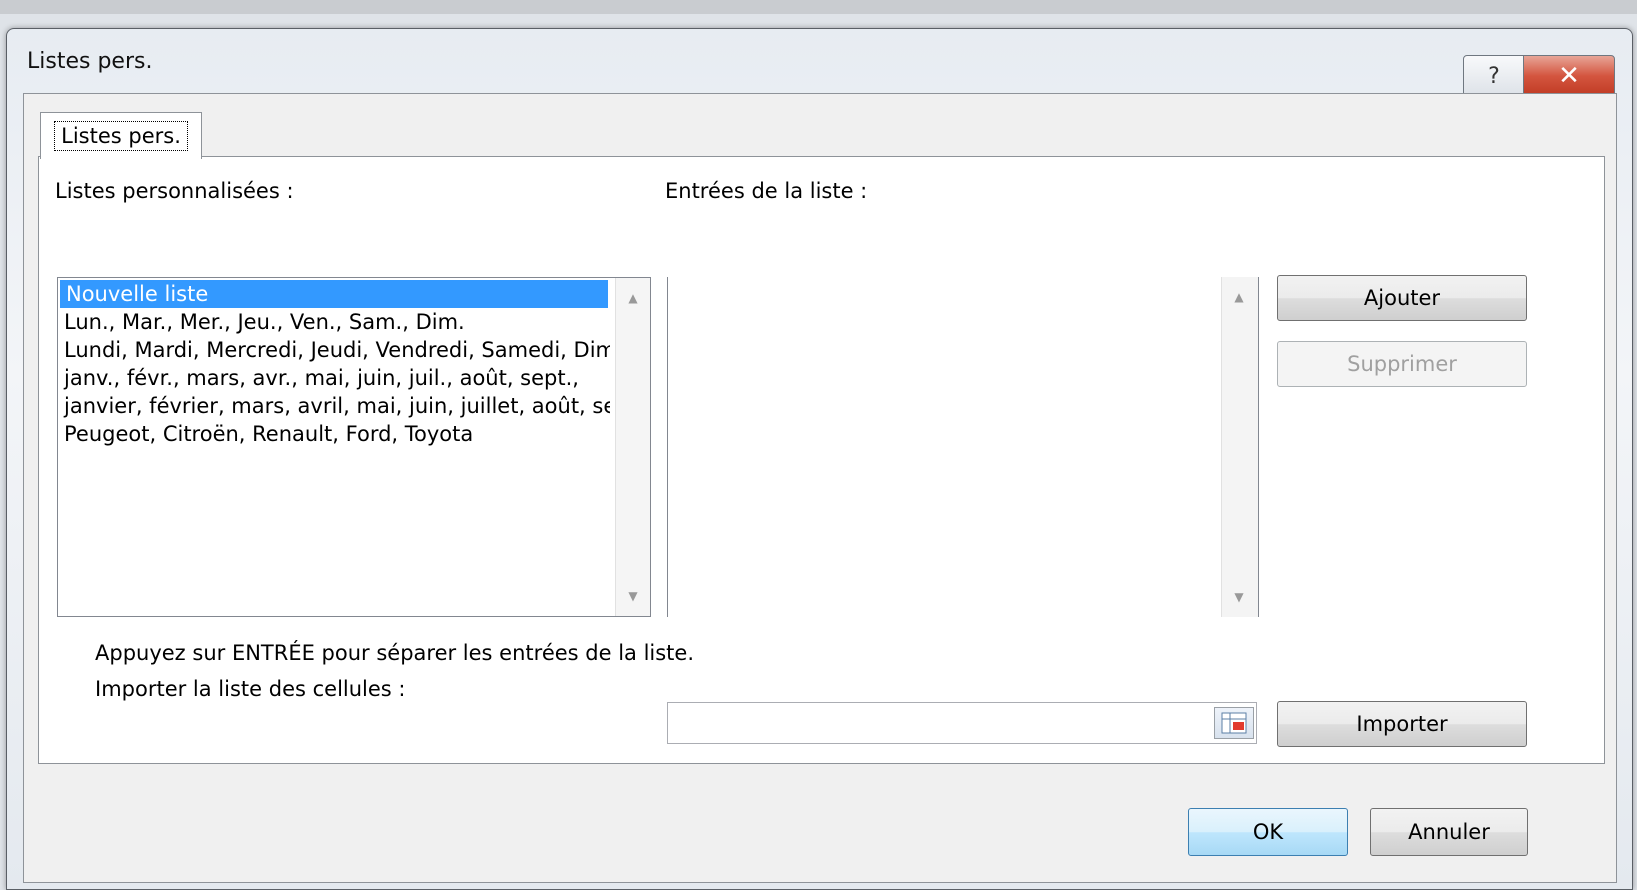 This screenshot has width=1637, height=890. What do you see at coordinates (1449, 832) in the screenshot?
I see `cancel-button: Annuler` at bounding box center [1449, 832].